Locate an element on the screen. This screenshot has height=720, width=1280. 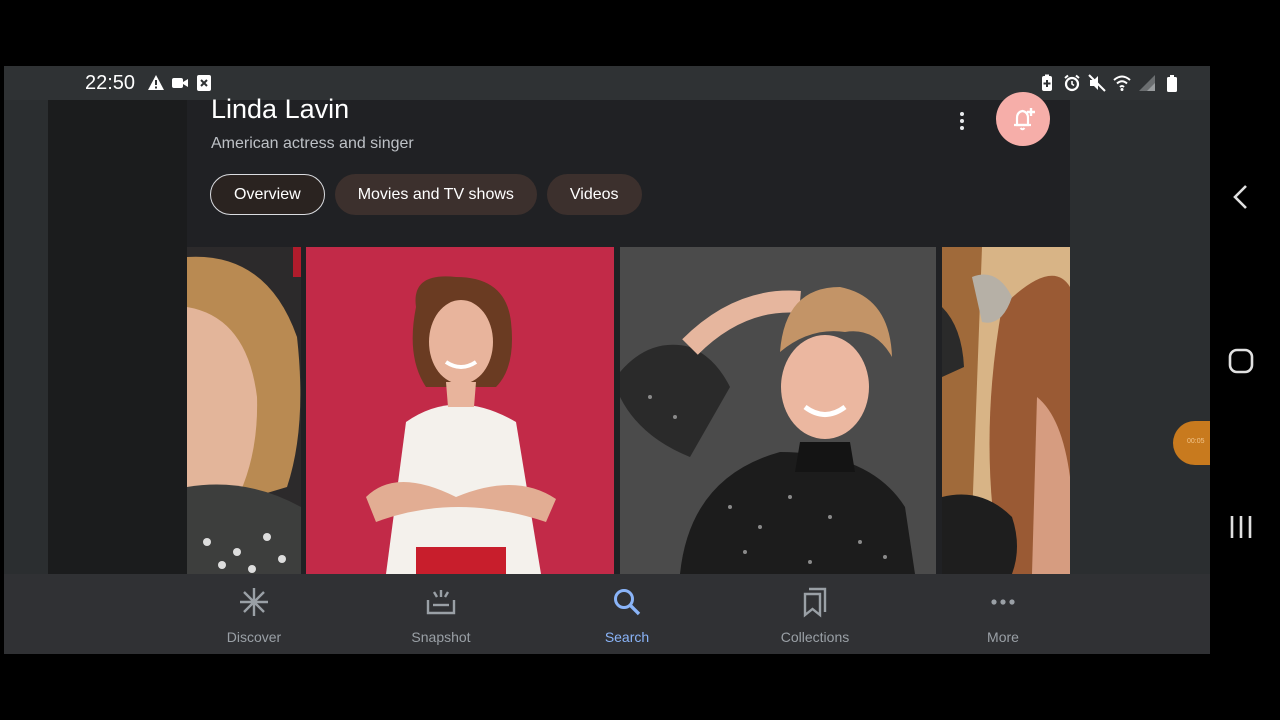
home-icon is located at coordinates (1241, 361).